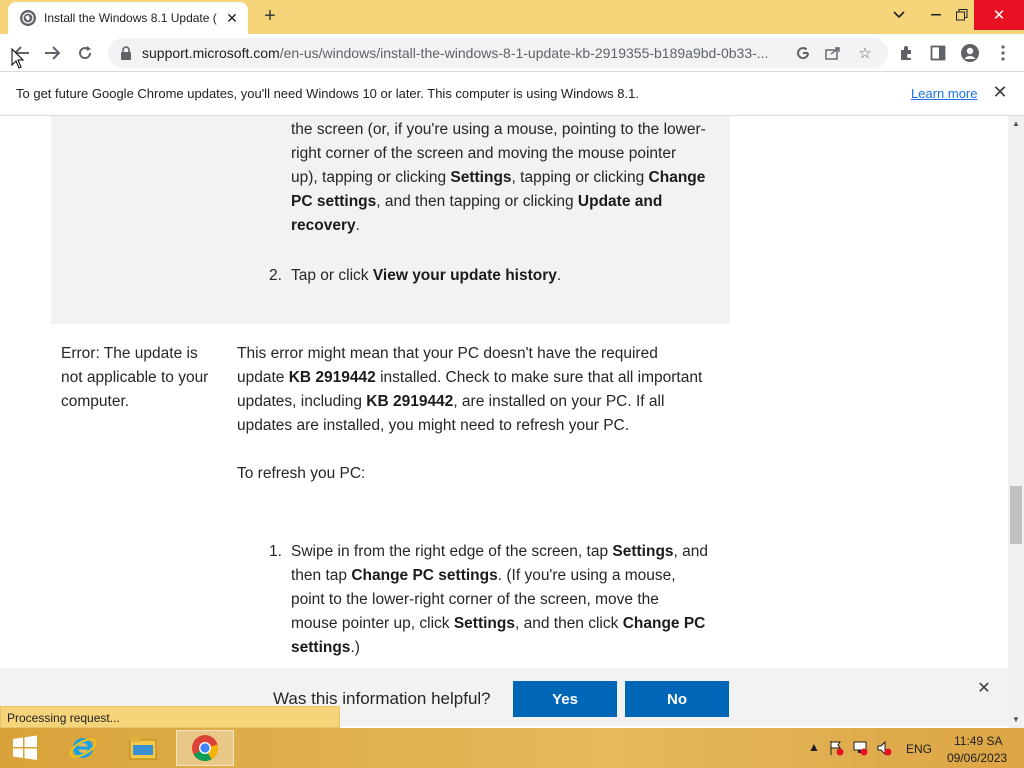 The image size is (1024, 768). Describe the element at coordinates (978, 741) in the screenshot. I see `clock-time: 11:49 SA` at that location.